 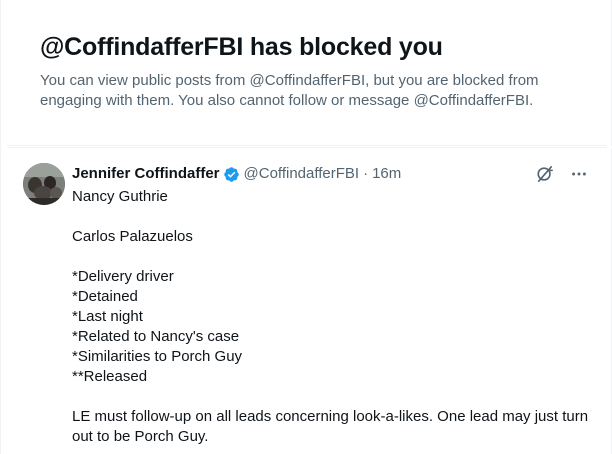 What do you see at coordinates (157, 356) in the screenshot?
I see `tweet-line: *Similarities to Porch Guy` at bounding box center [157, 356].